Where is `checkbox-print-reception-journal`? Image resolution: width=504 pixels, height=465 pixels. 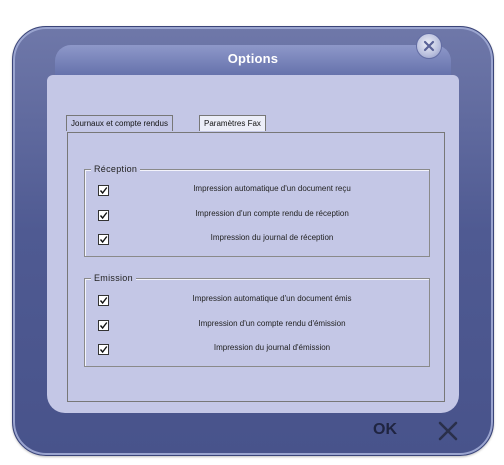
checkbox-print-reception-journal is located at coordinates (103, 239).